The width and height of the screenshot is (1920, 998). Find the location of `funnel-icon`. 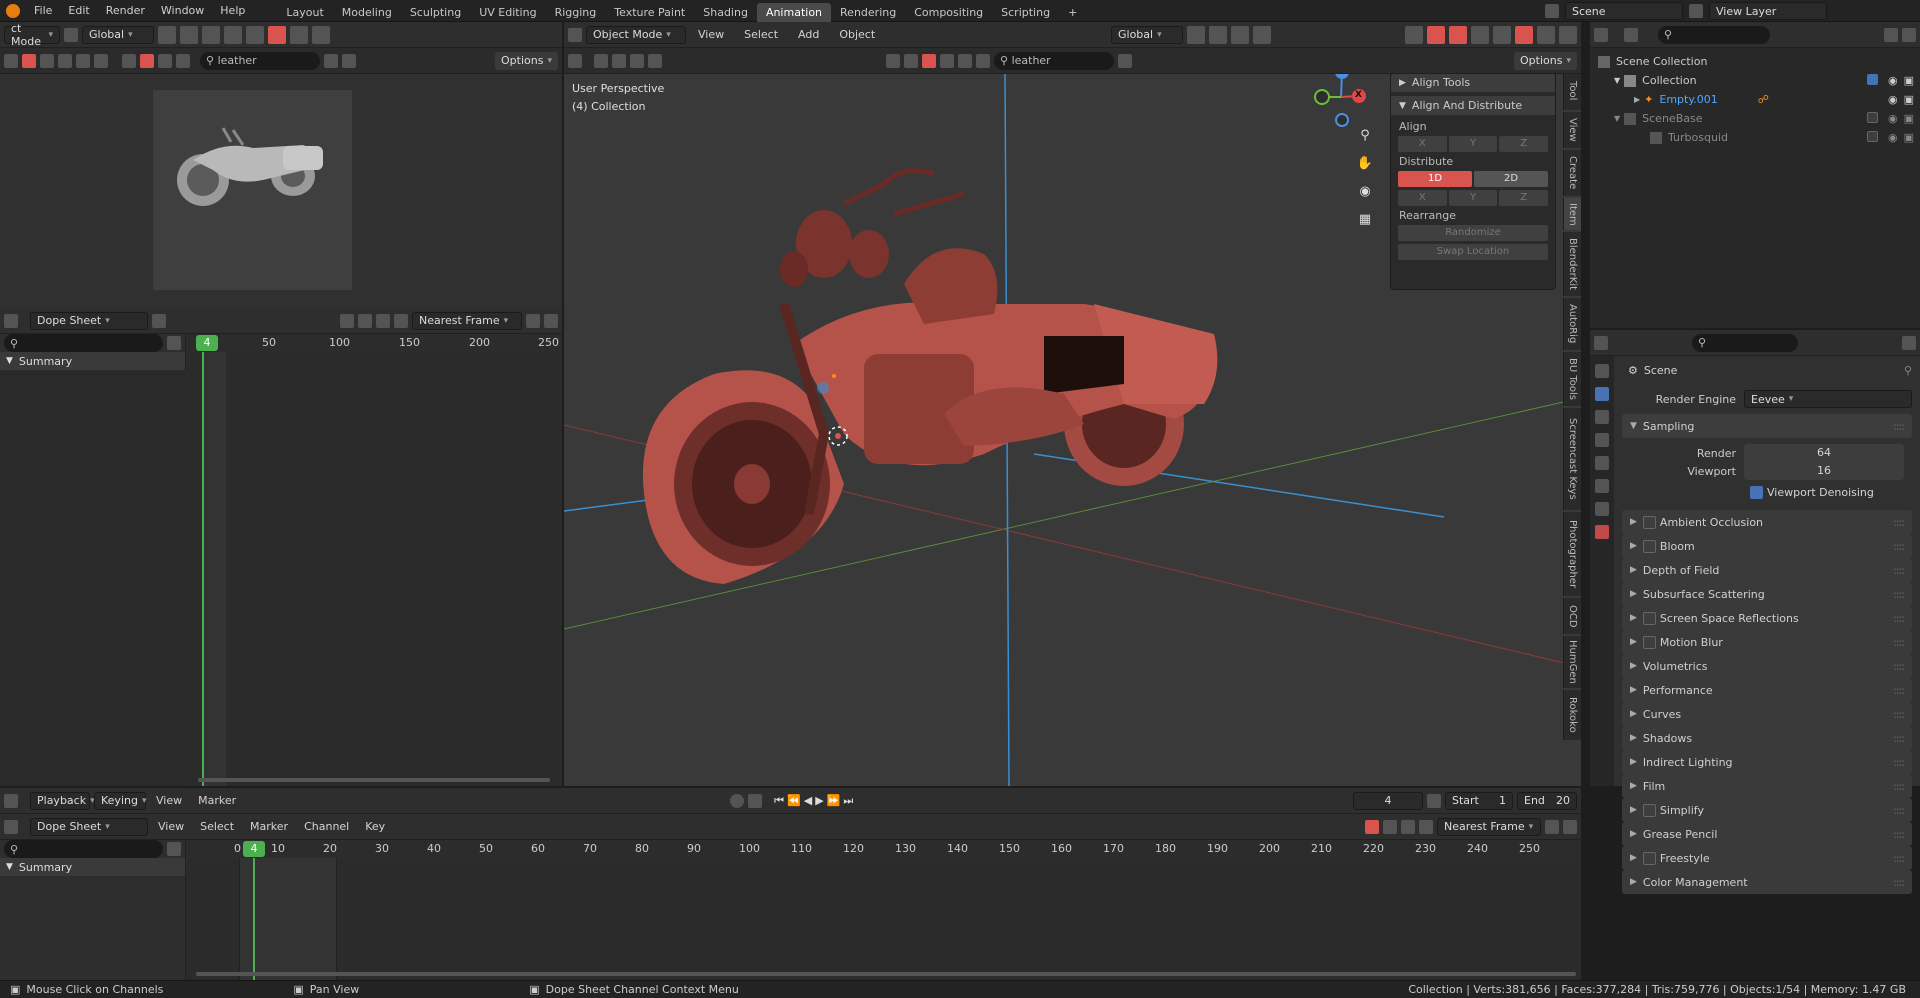

funnel-icon is located at coordinates (401, 320).